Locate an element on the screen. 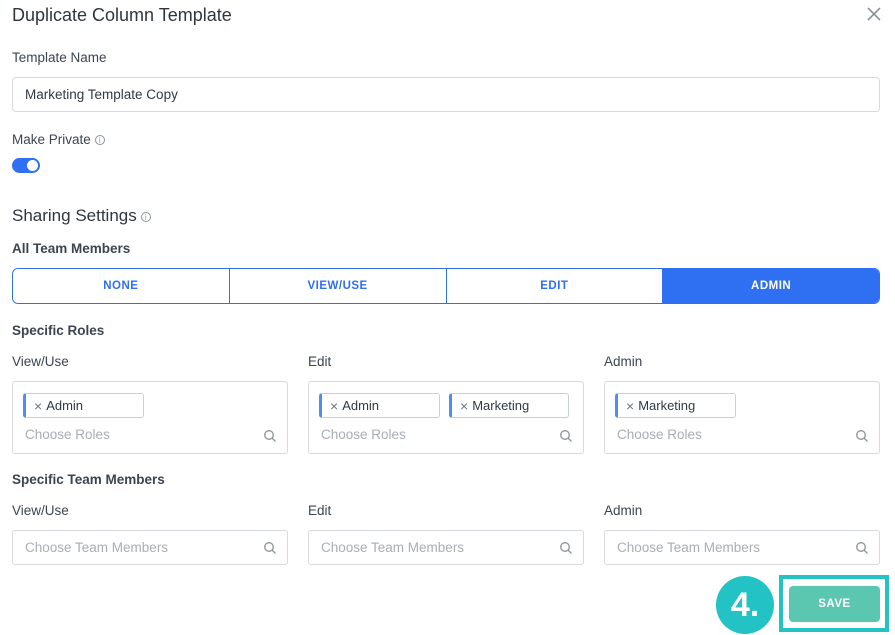 This screenshot has height=635, width=895. make-private-label: Make Private i is located at coordinates (58, 139).